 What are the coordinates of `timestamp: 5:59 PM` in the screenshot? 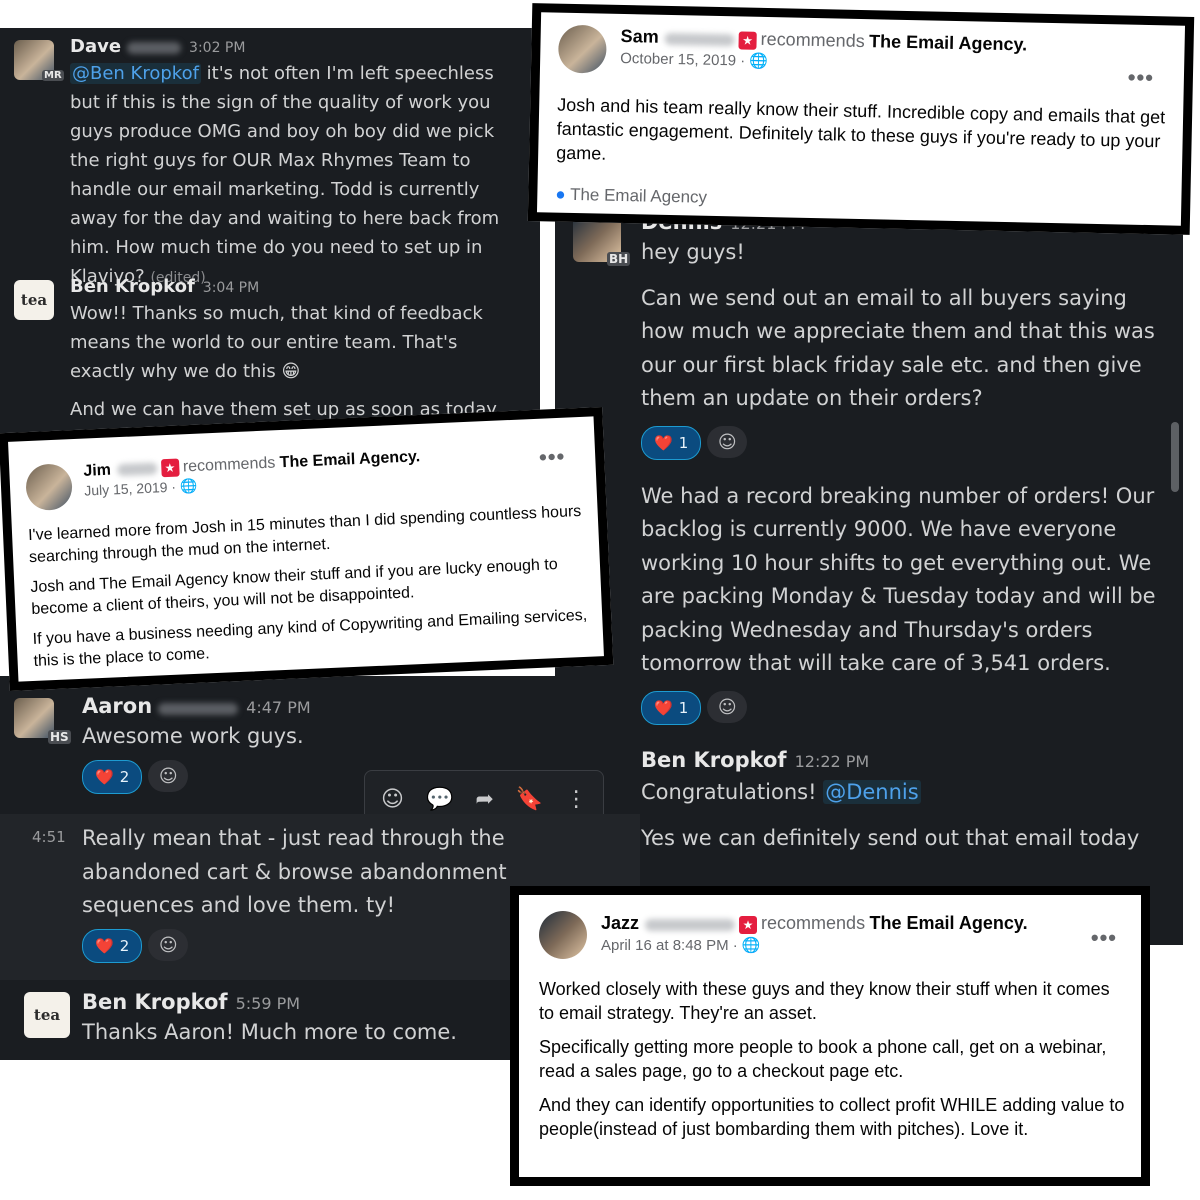 It's located at (268, 1003).